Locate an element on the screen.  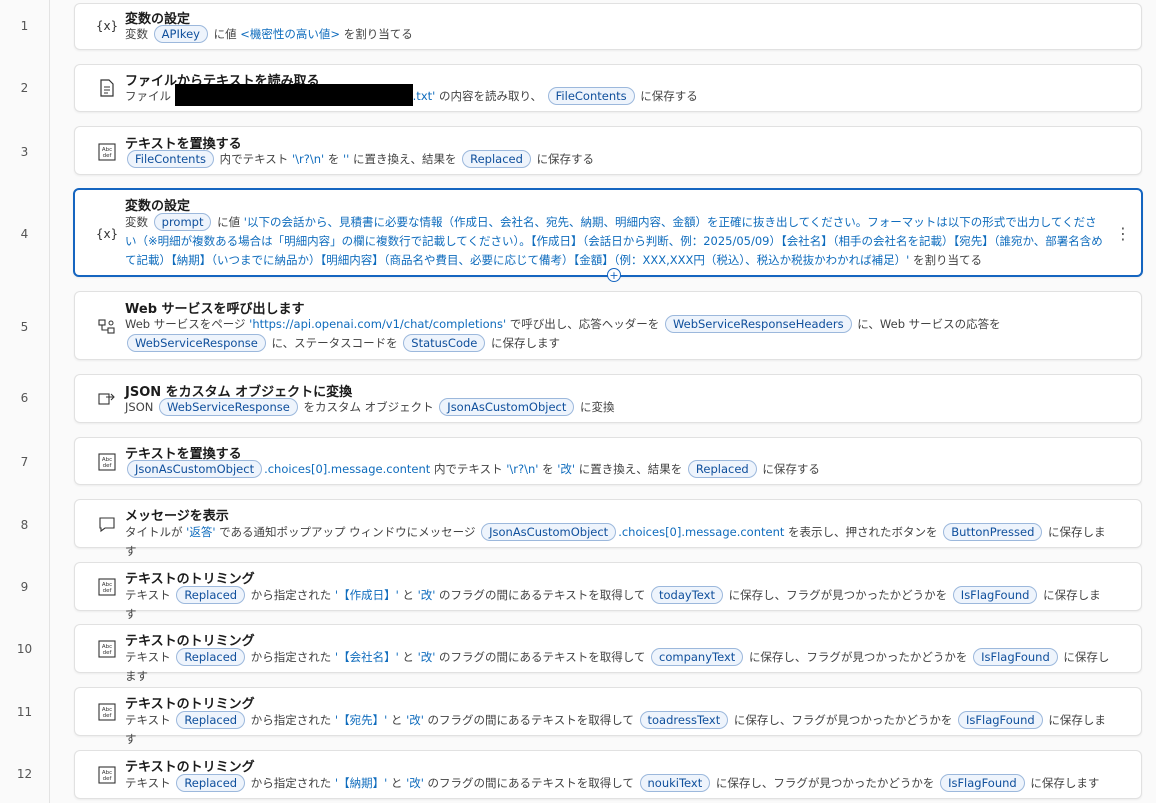
line-number: 7 is located at coordinates (24, 462).